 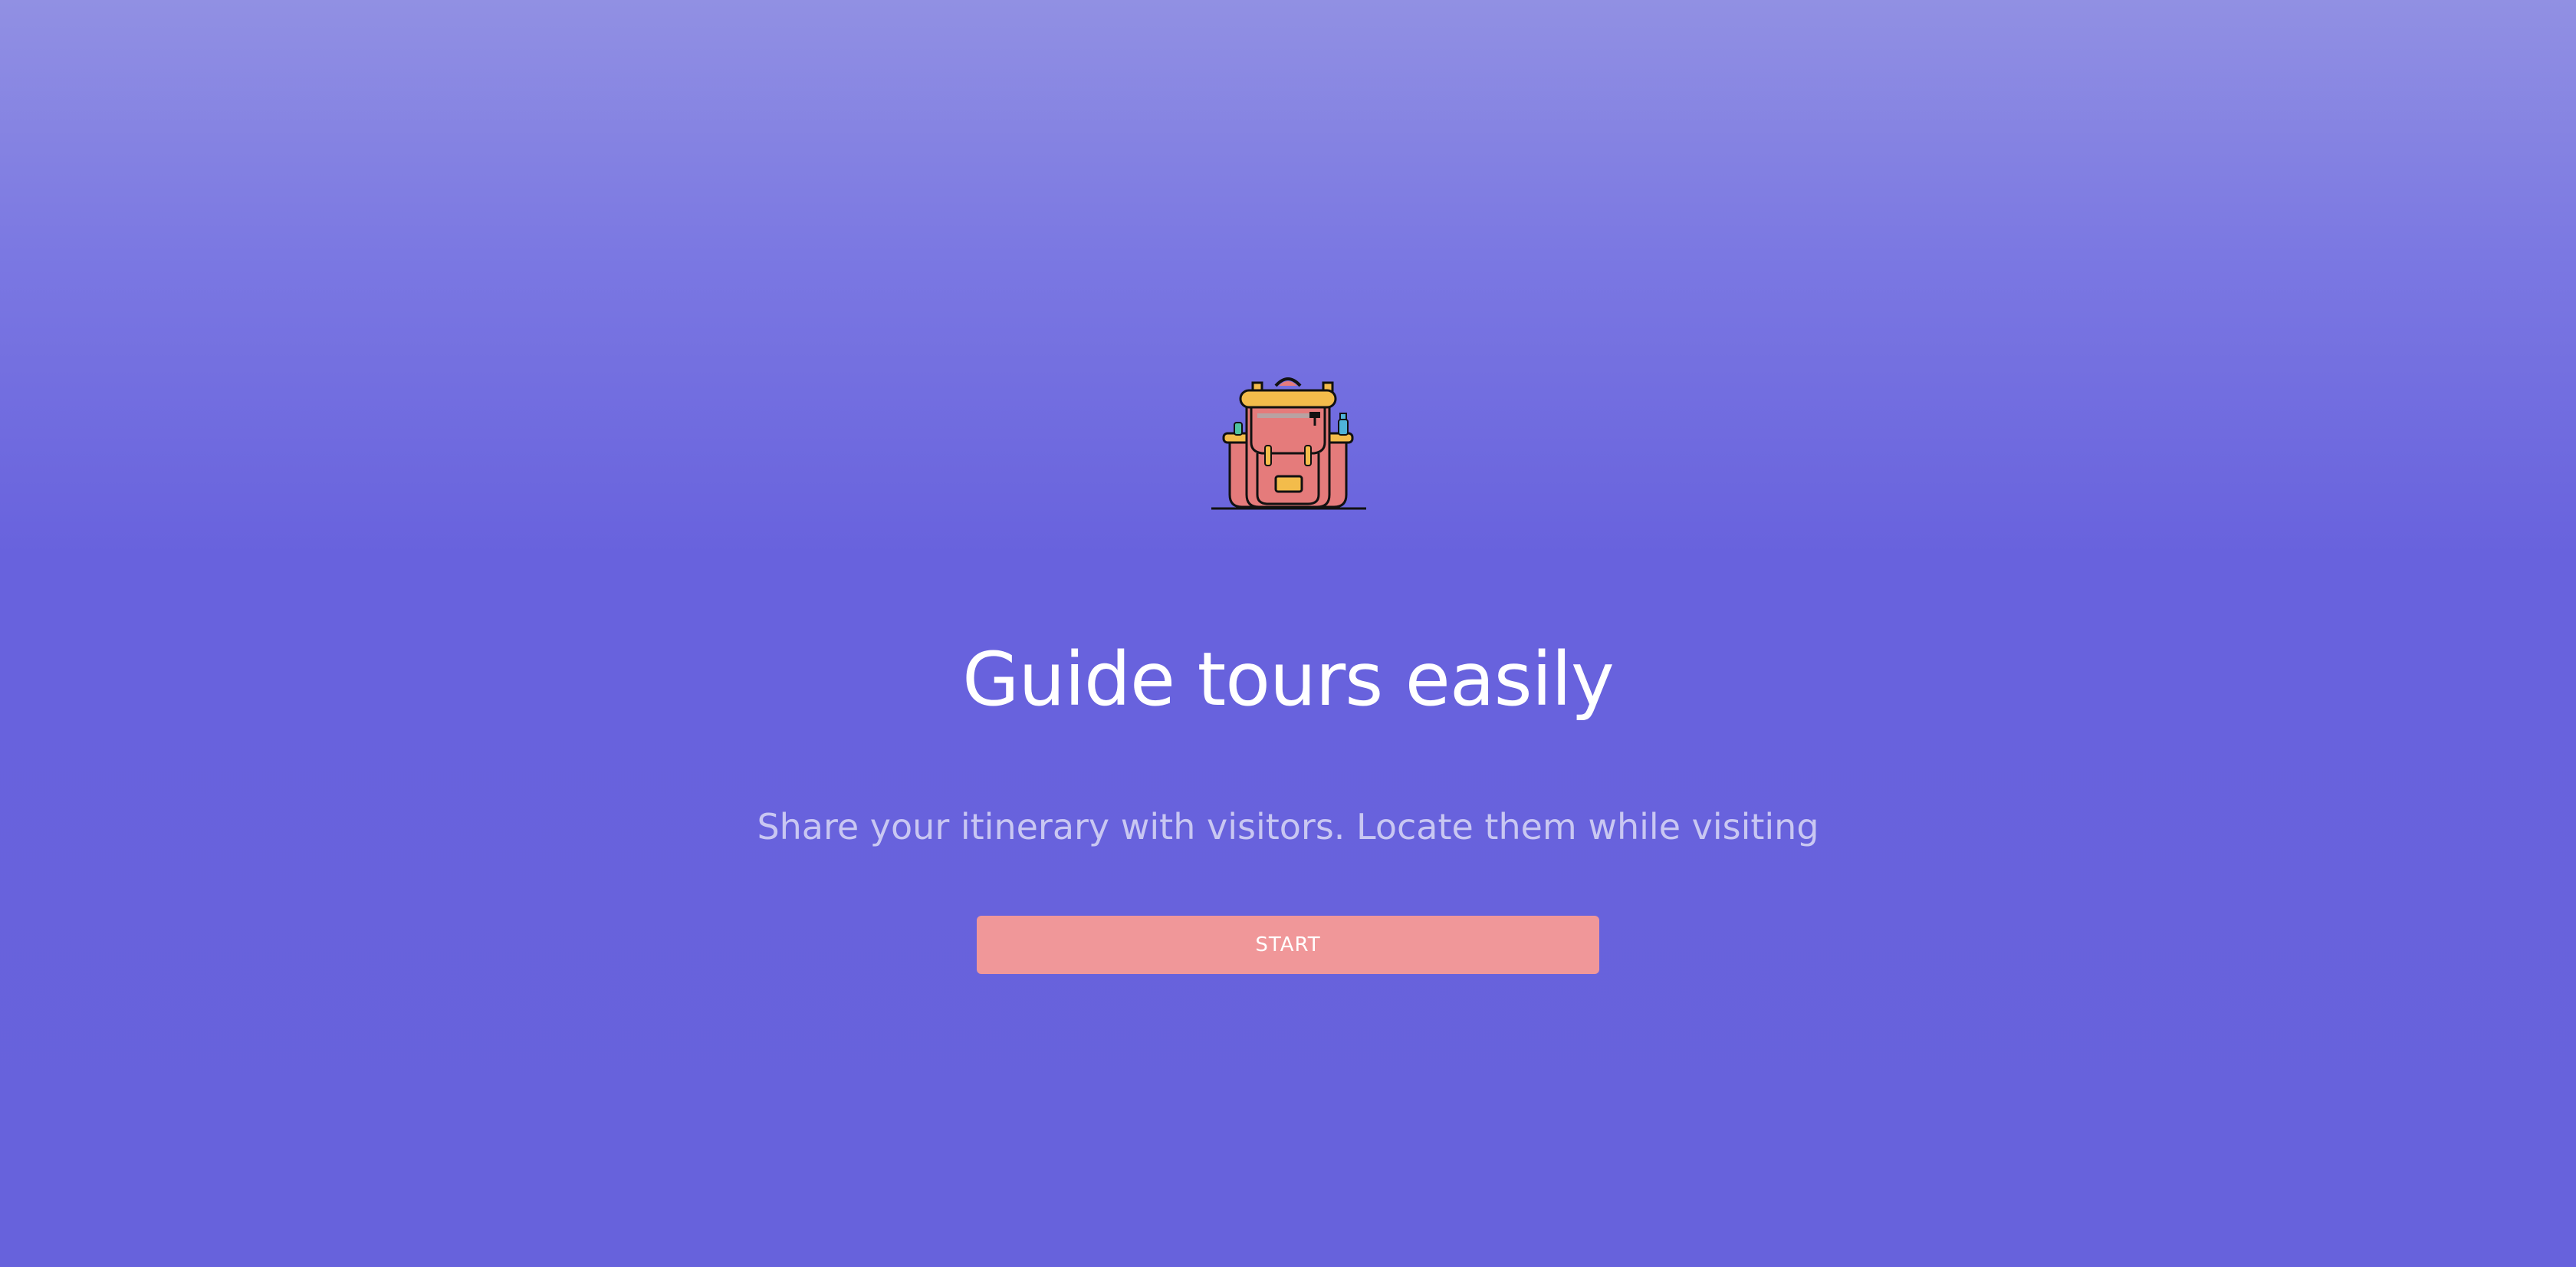 I want to click on backpack-icon, so click(x=1288, y=443).